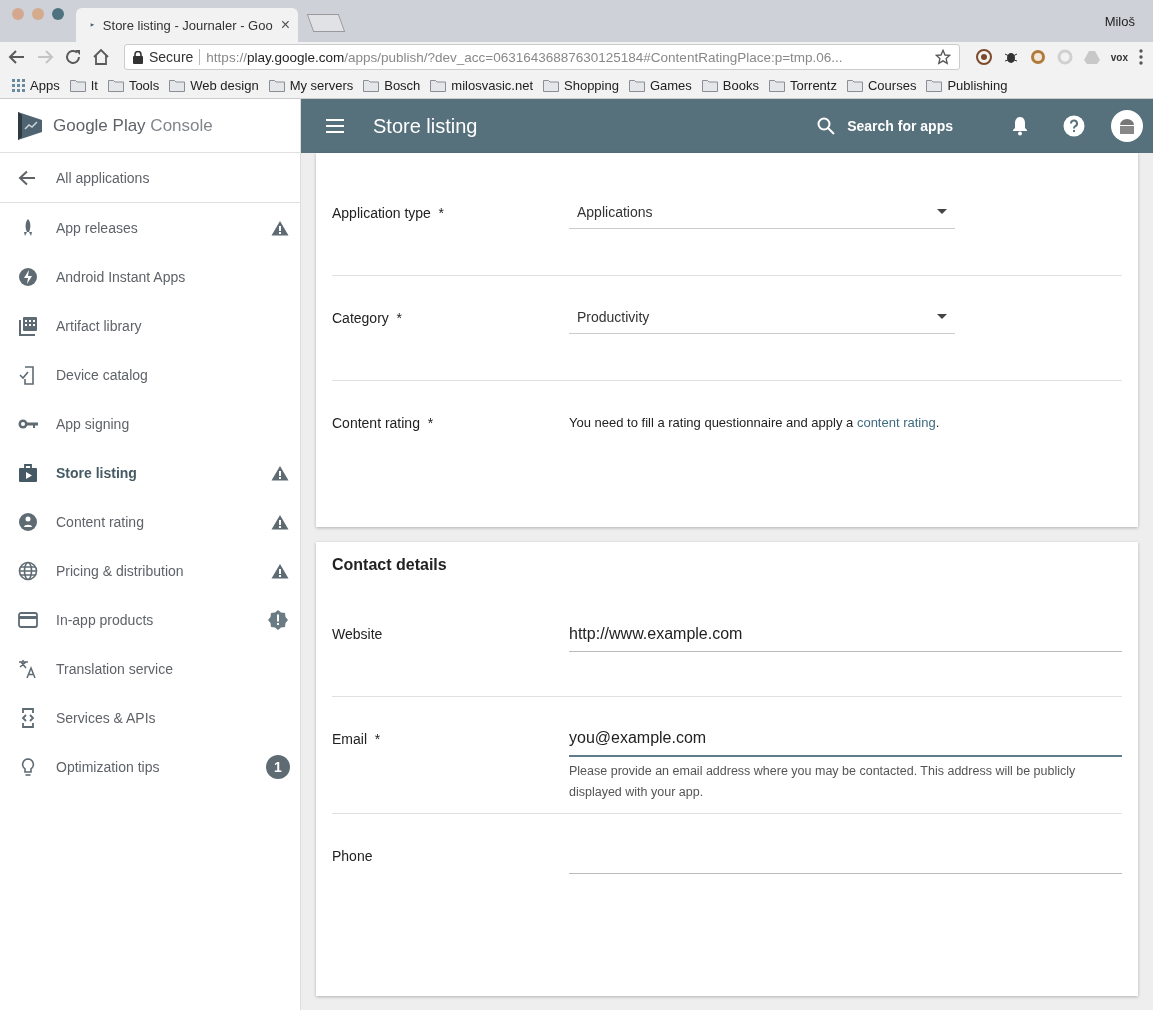 The height and width of the screenshot is (1010, 1153). What do you see at coordinates (762, 212) in the screenshot?
I see `dropdown: Applications` at bounding box center [762, 212].